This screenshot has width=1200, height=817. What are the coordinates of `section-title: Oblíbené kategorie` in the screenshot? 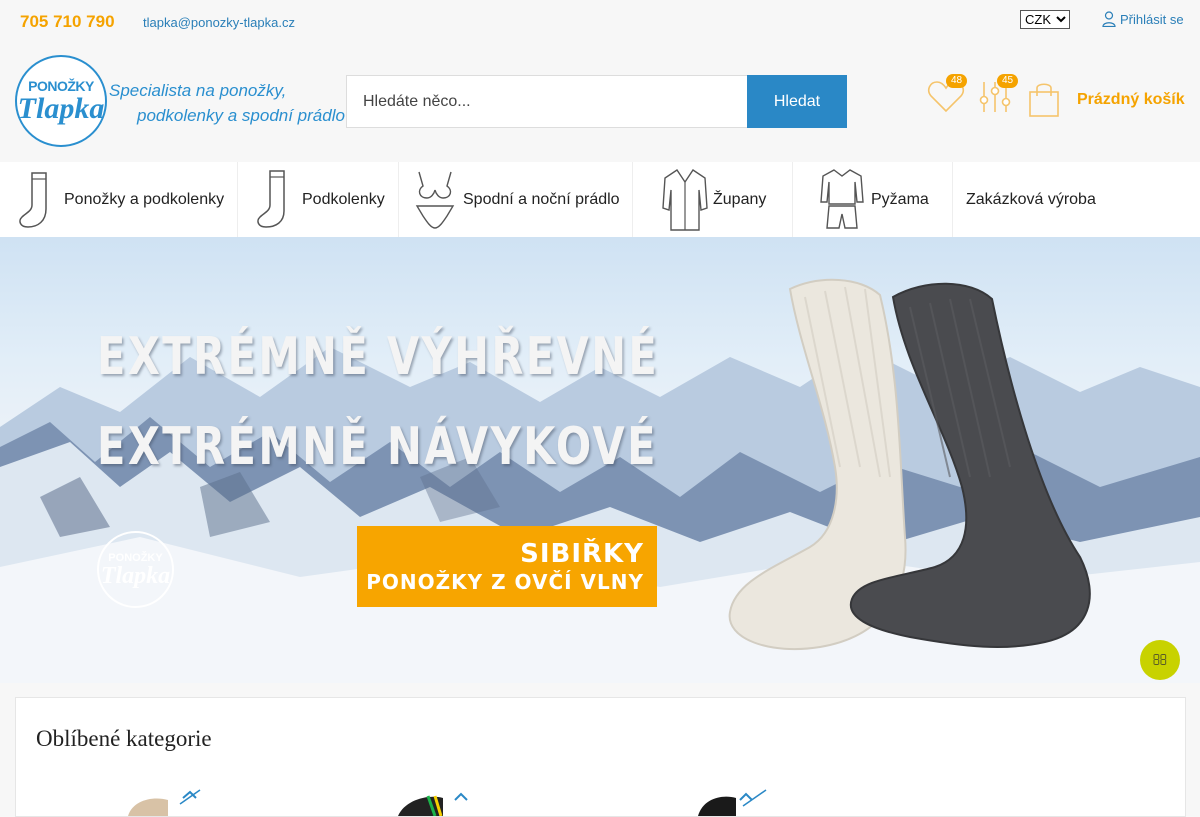 It's located at (124, 738).